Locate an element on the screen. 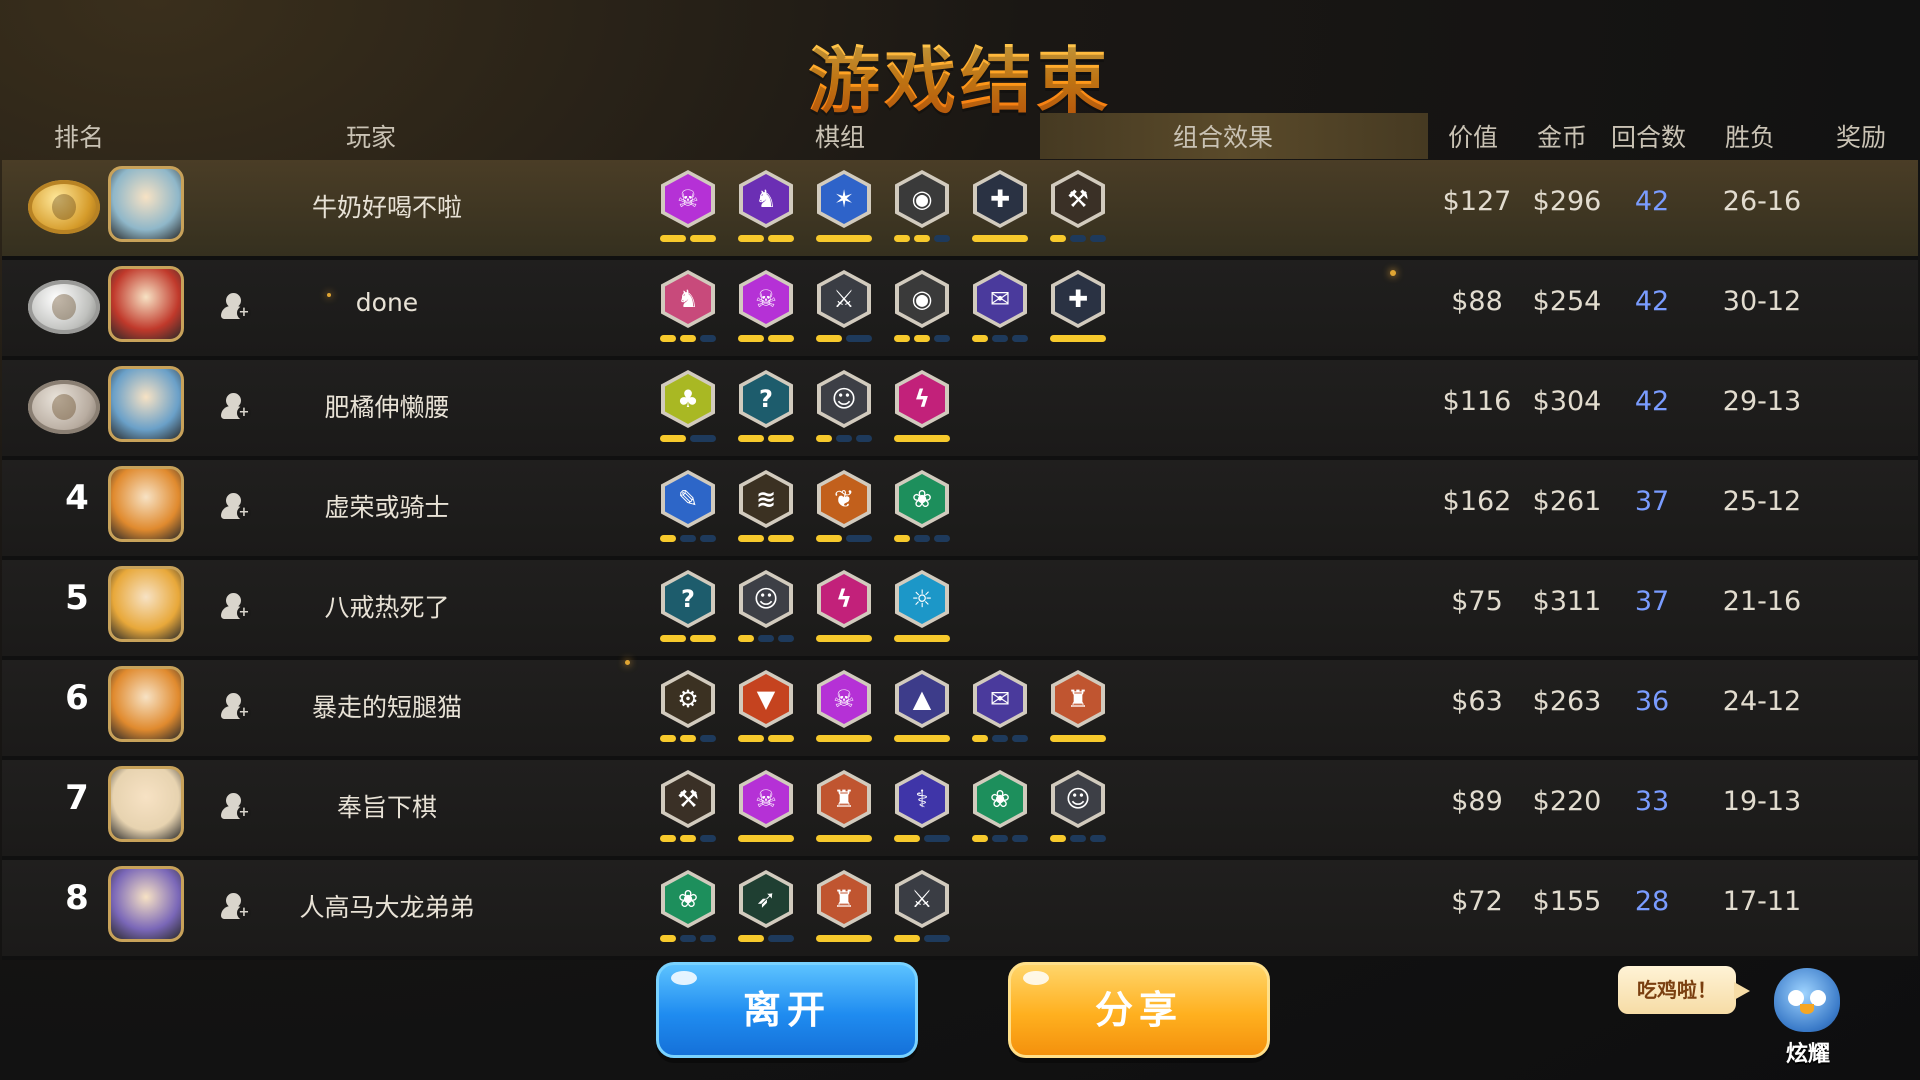  synergy-trait: ☼ is located at coordinates (922, 610).